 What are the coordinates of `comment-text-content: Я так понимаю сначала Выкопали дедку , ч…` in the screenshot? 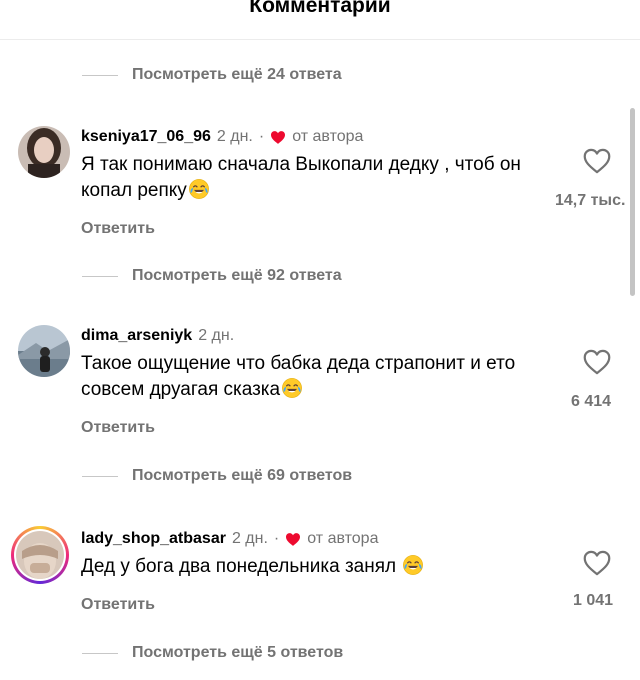 It's located at (301, 177).